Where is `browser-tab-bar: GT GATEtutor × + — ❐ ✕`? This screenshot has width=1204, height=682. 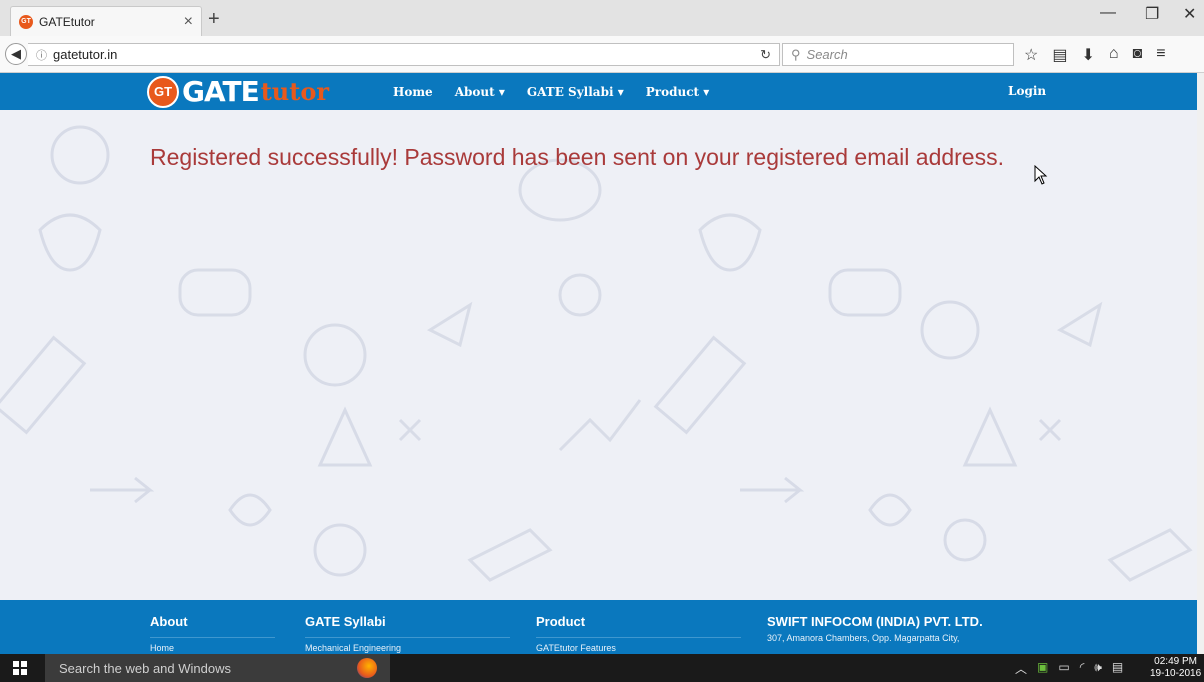
browser-tab-bar: GT GATEtutor × + — ❐ ✕ is located at coordinates (602, 18).